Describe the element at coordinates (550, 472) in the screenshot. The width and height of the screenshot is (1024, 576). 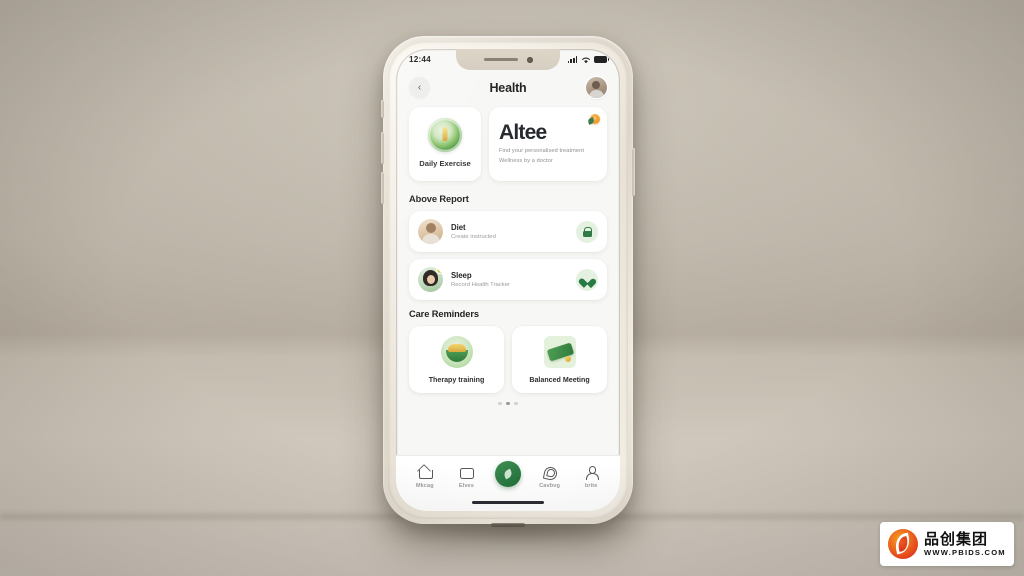
I see `spiral-icon` at that location.